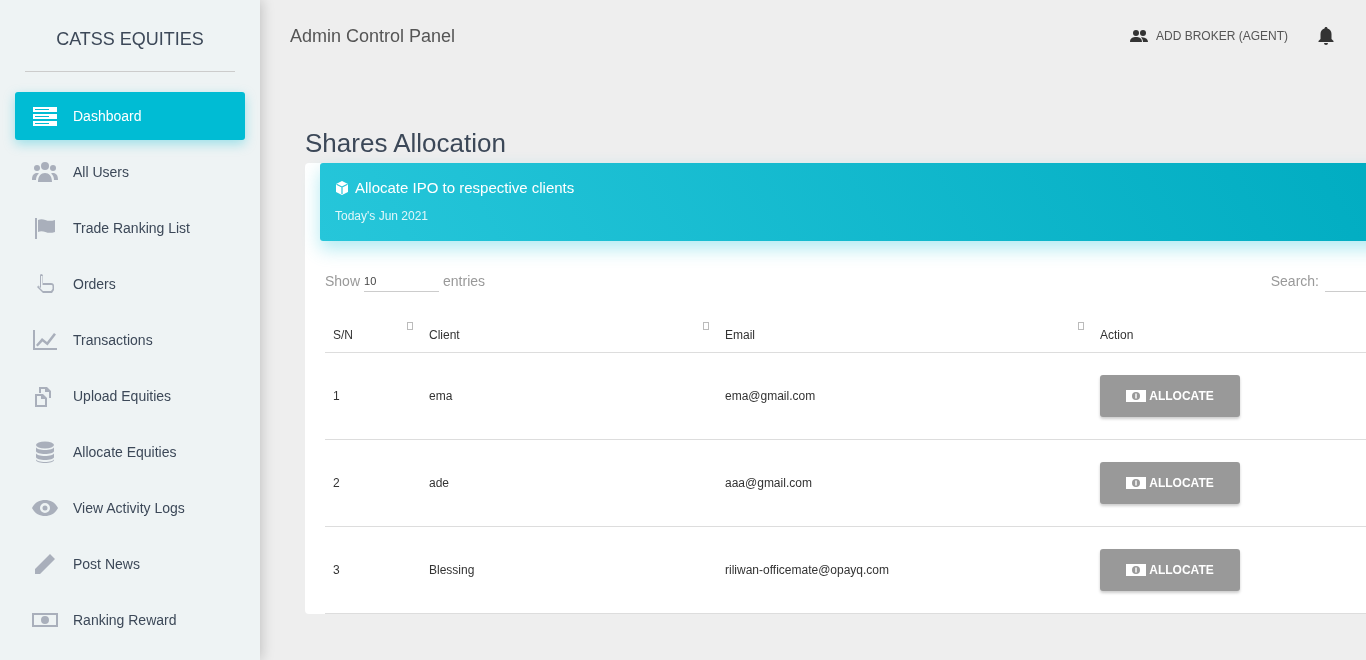  Describe the element at coordinates (465, 188) in the screenshot. I see `card-title: Allocate IPO to respective clients` at that location.